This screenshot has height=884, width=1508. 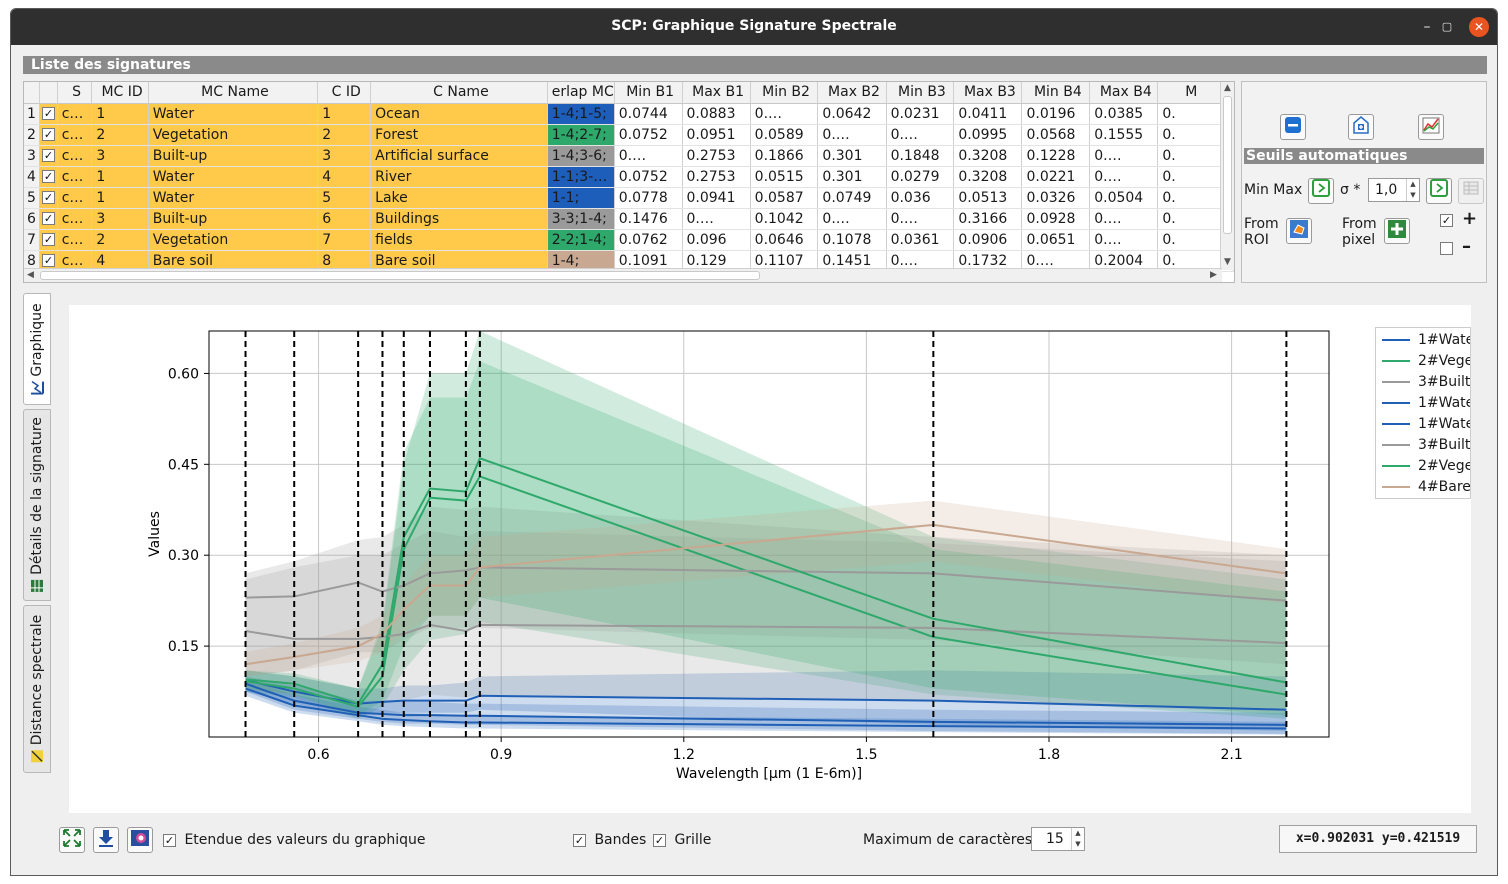 What do you see at coordinates (920, 156) in the screenshot?
I see `band-value-cell: 0.1848` at bounding box center [920, 156].